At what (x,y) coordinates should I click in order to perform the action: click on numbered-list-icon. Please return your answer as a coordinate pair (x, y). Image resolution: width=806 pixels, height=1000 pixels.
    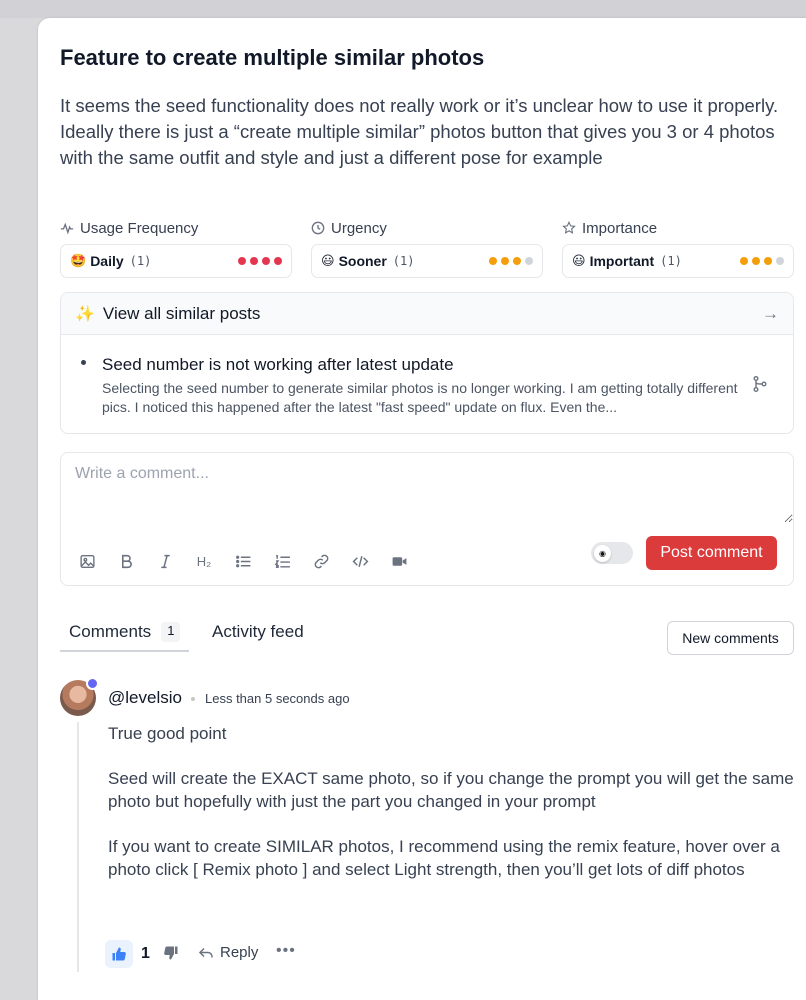
    Looking at the image, I should click on (282, 561).